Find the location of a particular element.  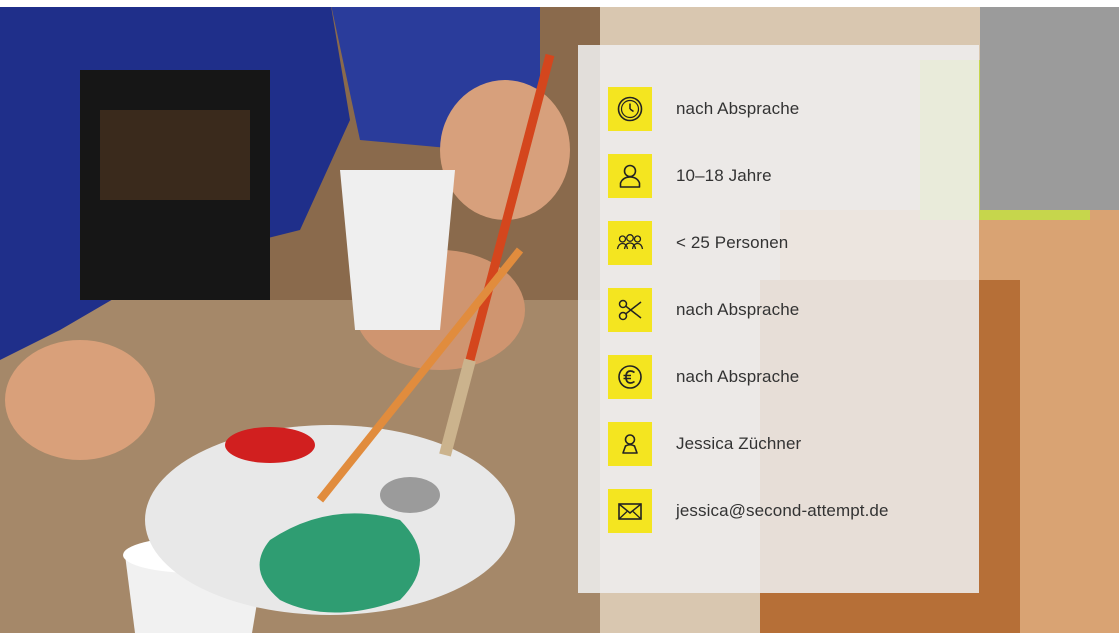

clock-icon is located at coordinates (630, 109).